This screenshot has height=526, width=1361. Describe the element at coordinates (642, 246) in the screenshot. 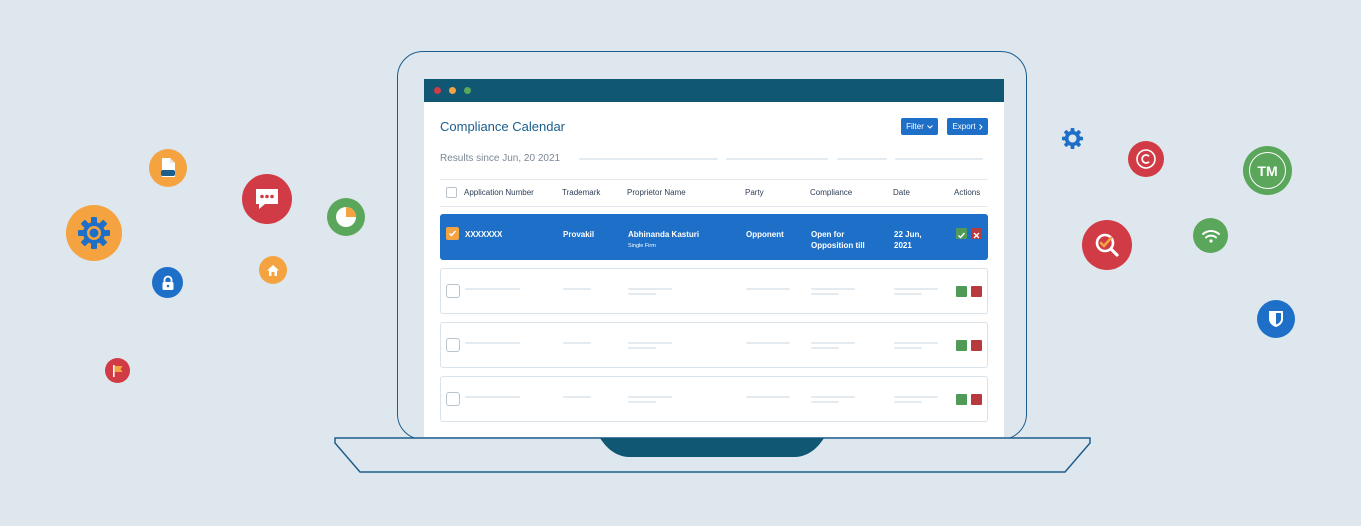

I see `proprietor-type: Single Firm` at that location.